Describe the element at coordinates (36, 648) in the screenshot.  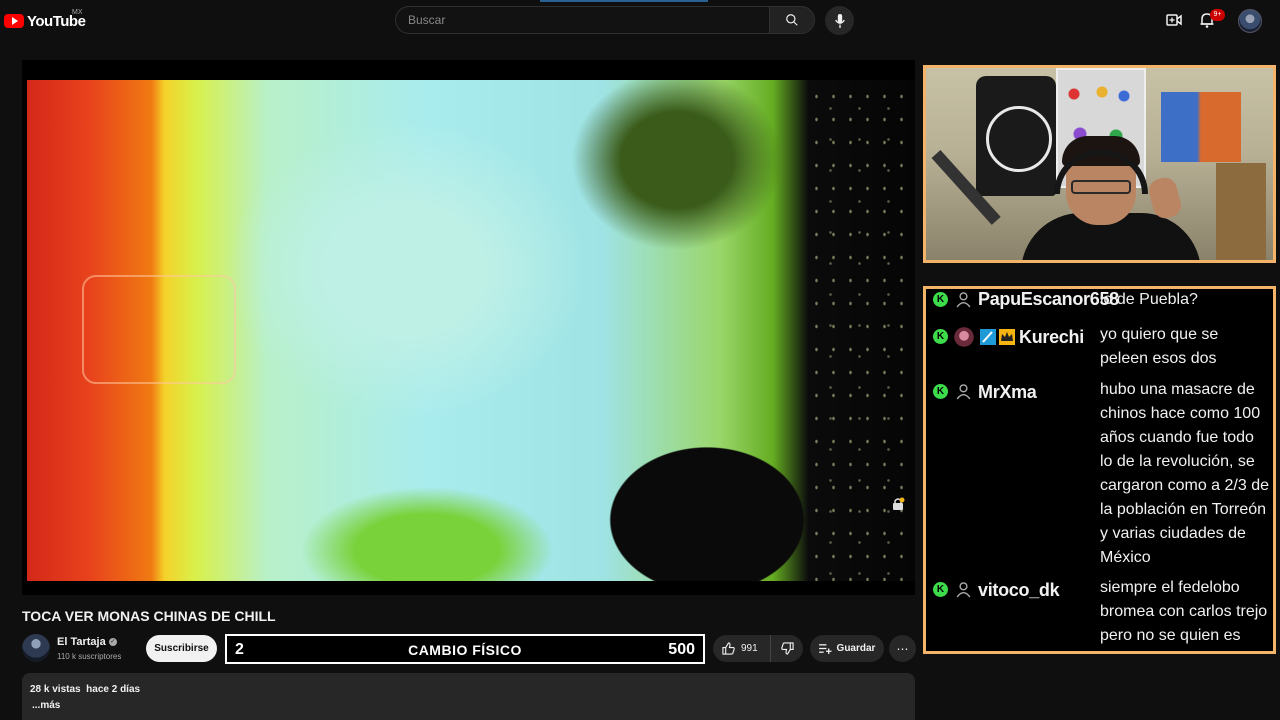
I see `channel-avatar` at that location.